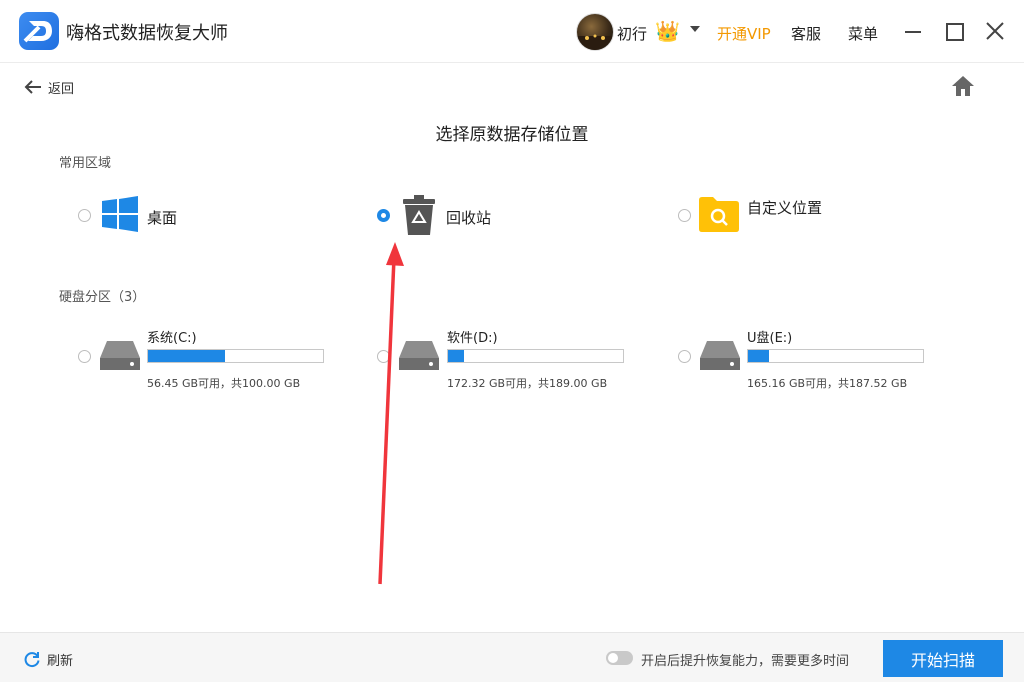 The image size is (1024, 682). I want to click on footer-bar, so click(512, 657).